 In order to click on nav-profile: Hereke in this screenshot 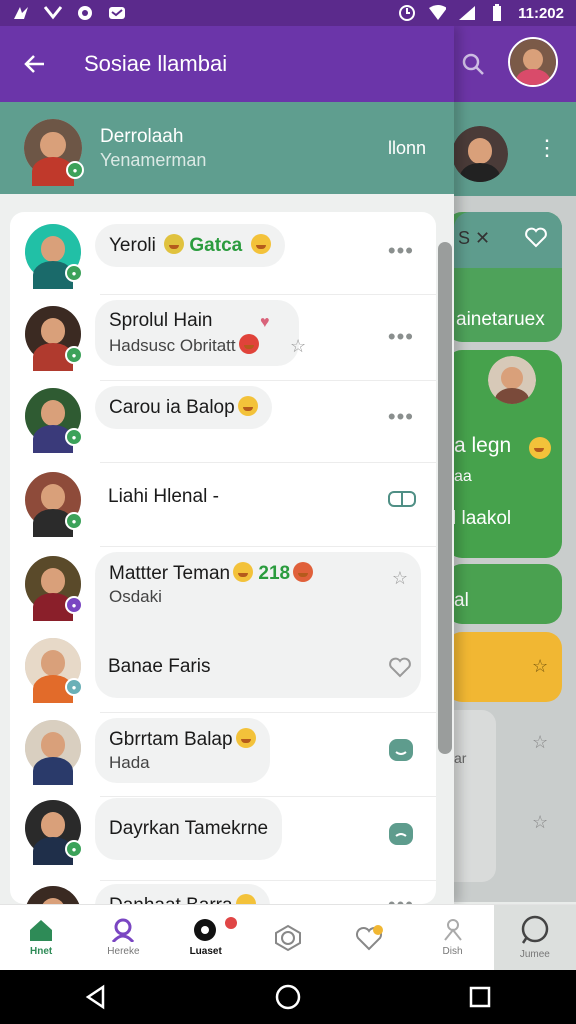, I will do `click(123, 937)`.